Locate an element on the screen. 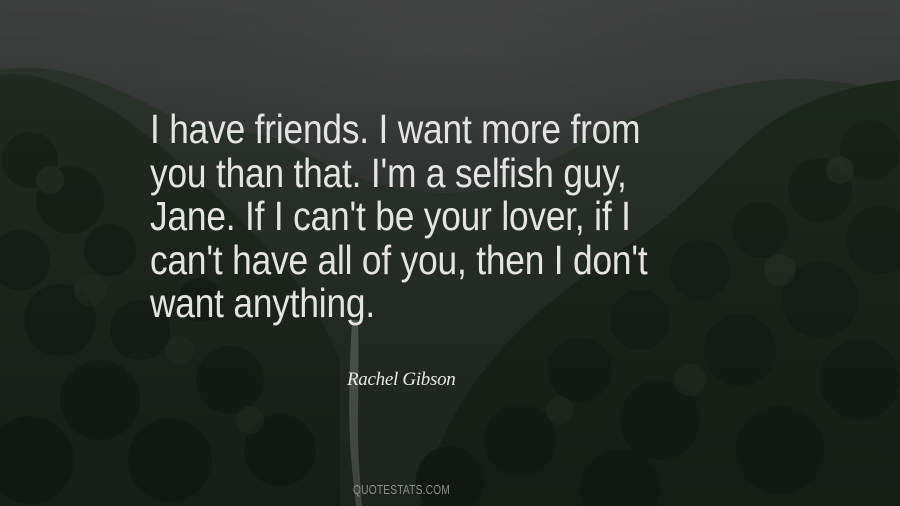 The width and height of the screenshot is (900, 506). quote-line: want anything. is located at coordinates (262, 303).